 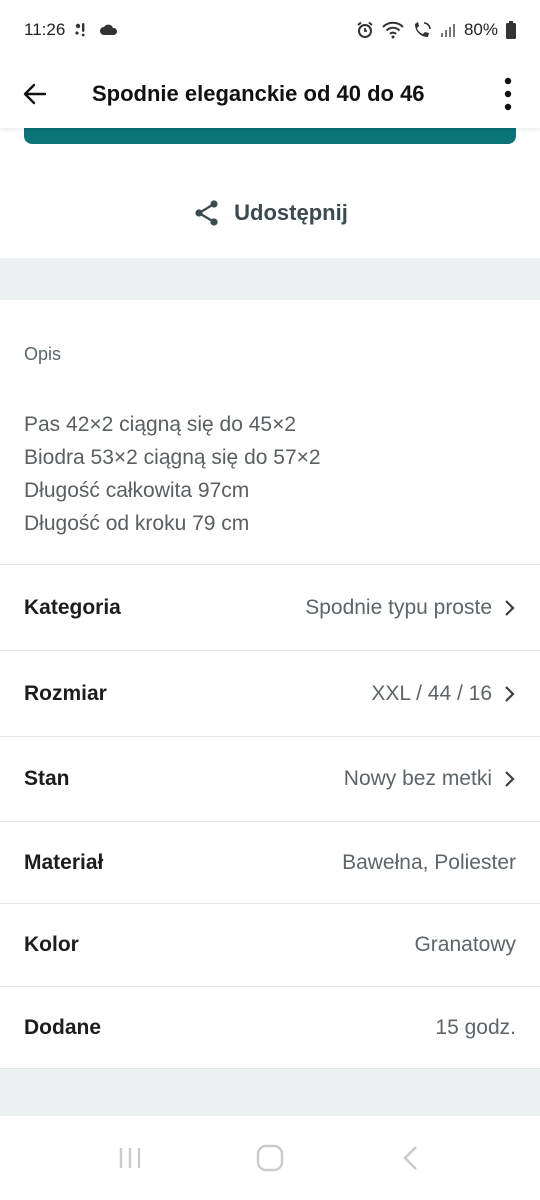 What do you see at coordinates (82, 30) in the screenshot?
I see `notification-icon` at bounding box center [82, 30].